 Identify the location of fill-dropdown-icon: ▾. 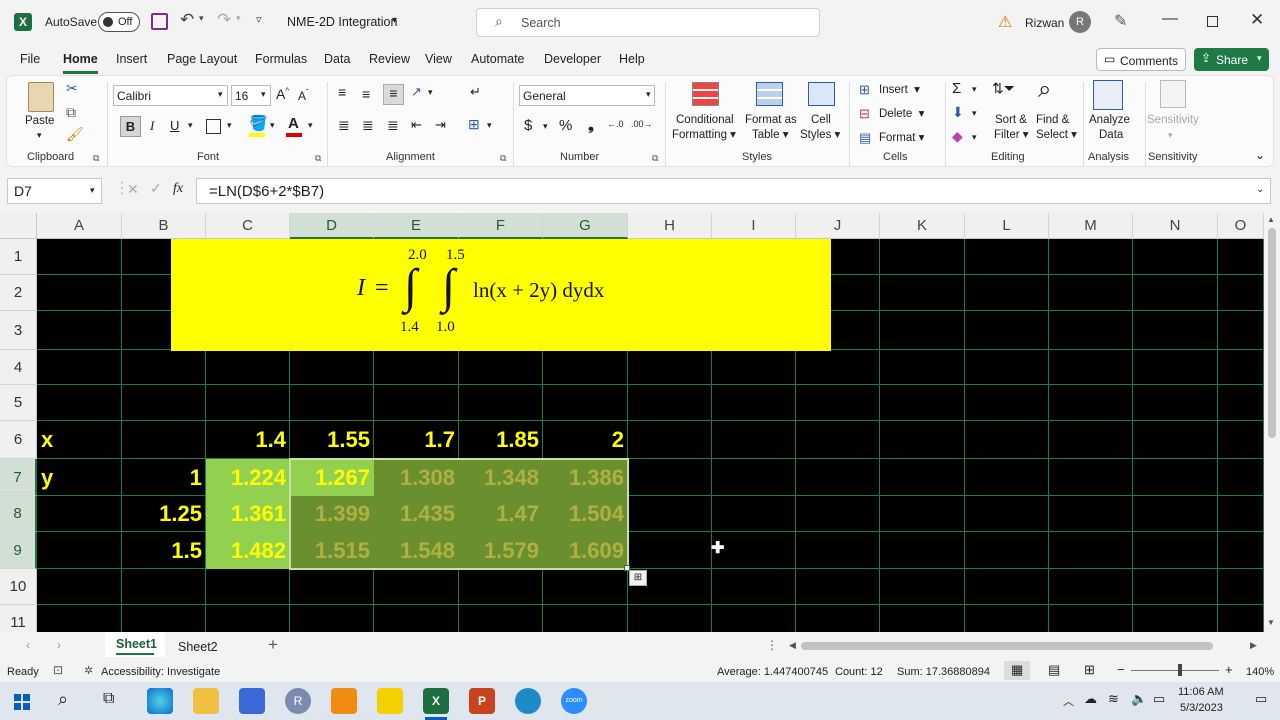
(974, 113).